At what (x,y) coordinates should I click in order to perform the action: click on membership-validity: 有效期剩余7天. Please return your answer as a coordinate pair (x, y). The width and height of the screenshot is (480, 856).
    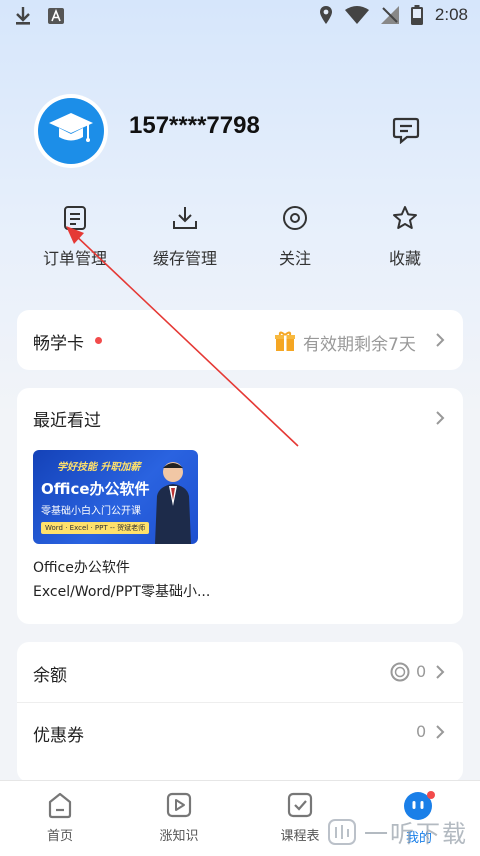
    Looking at the image, I should click on (359, 345).